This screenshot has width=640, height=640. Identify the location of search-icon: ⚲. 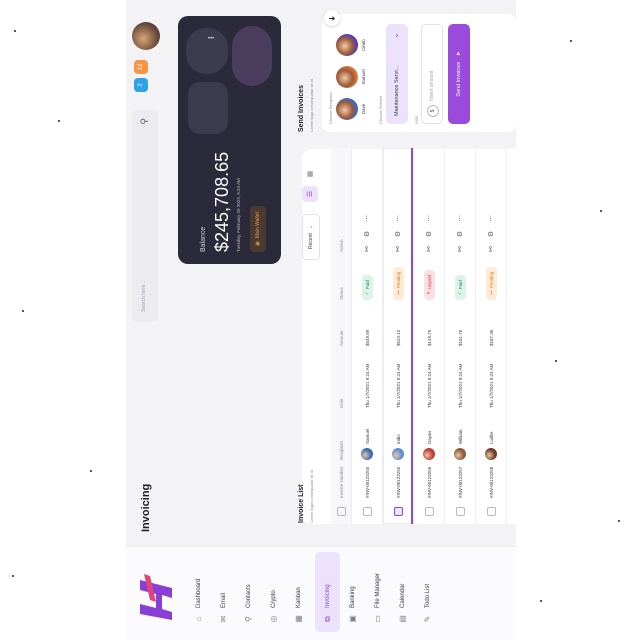
(144, 121).